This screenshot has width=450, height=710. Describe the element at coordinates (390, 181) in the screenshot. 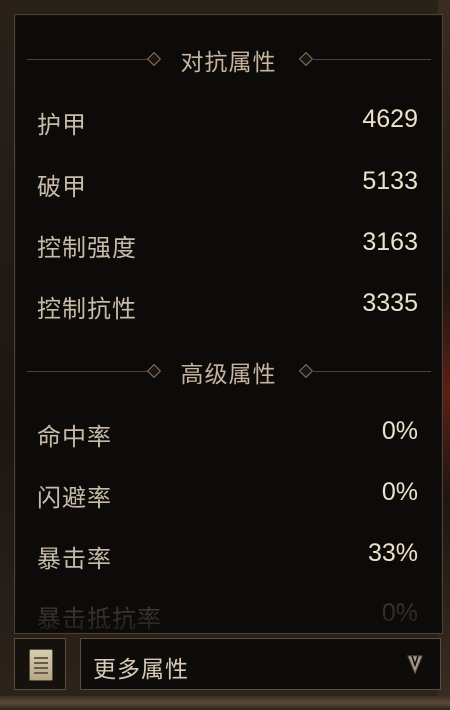

I see `stat-value: 5133` at that location.